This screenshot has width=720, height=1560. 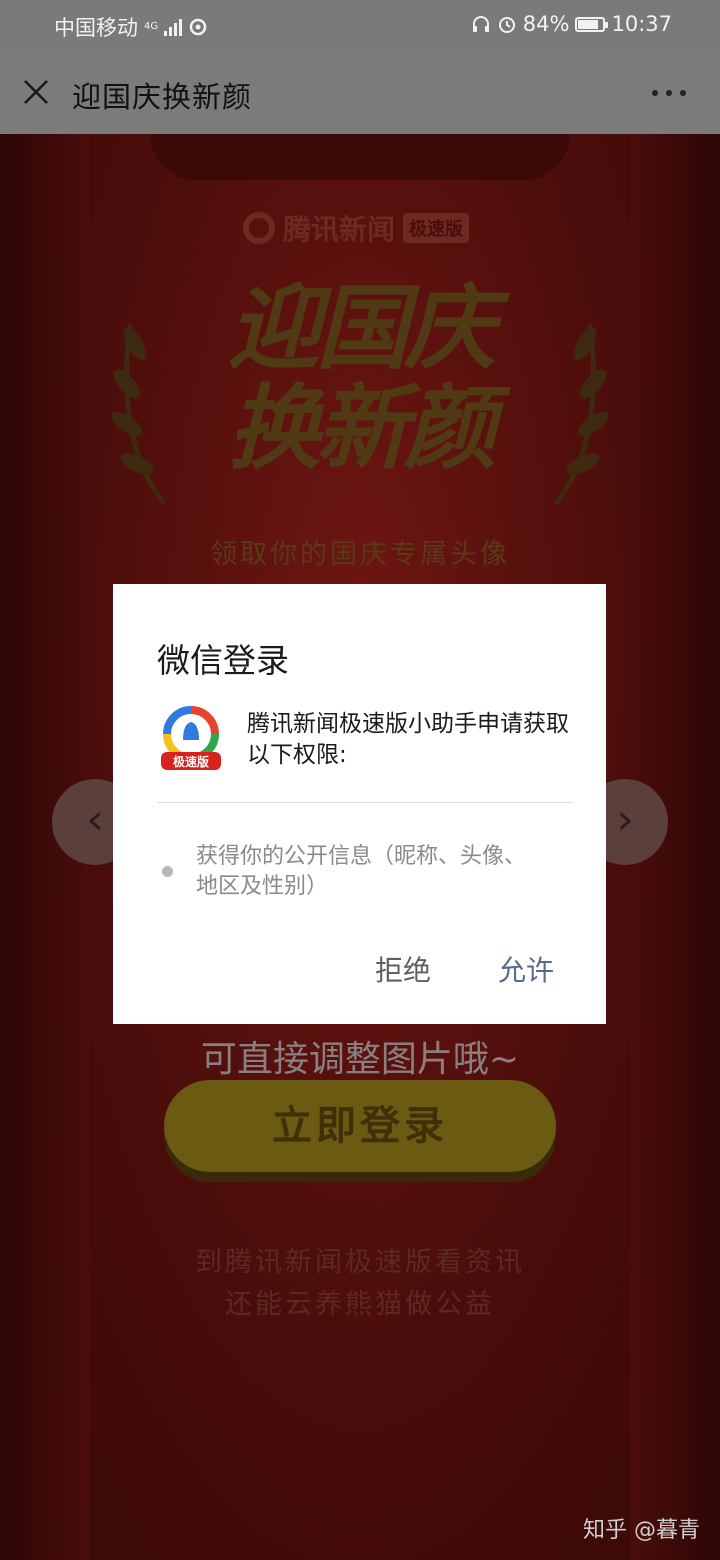 I want to click on app-icon-label: 极速版, so click(x=191, y=761).